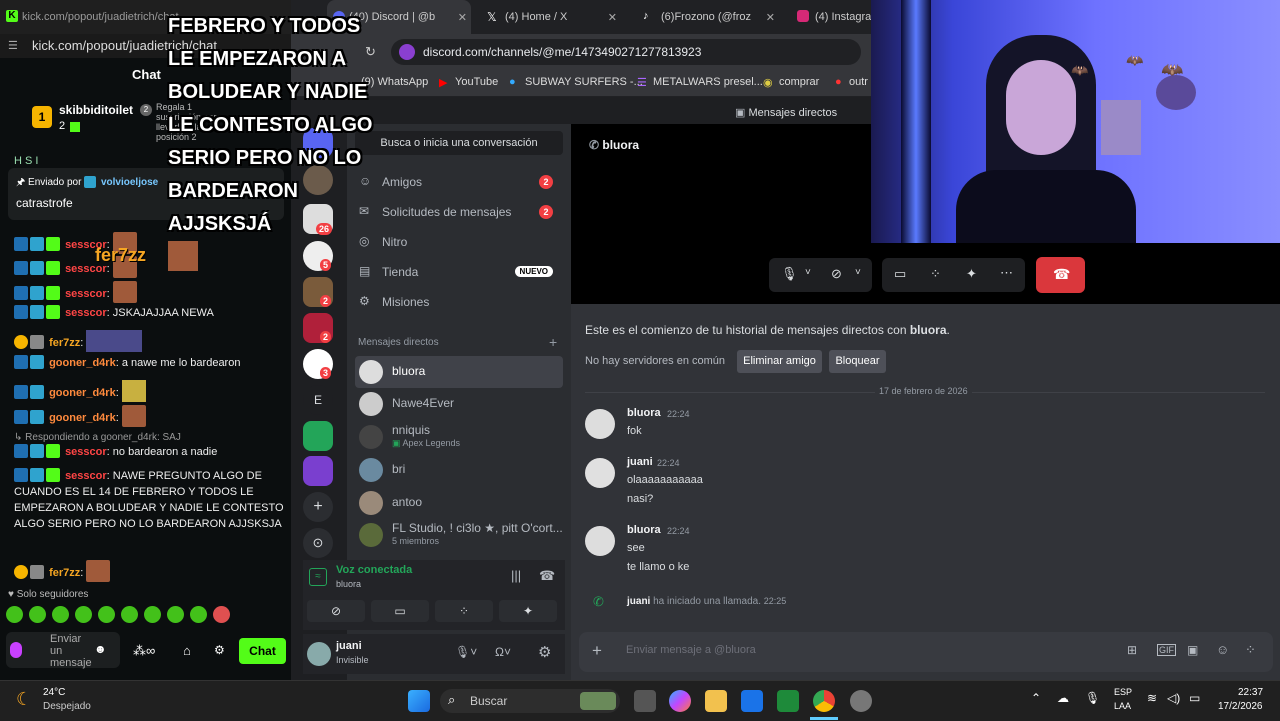  Describe the element at coordinates (680, 701) in the screenshot. I see `copilot-icon` at that location.